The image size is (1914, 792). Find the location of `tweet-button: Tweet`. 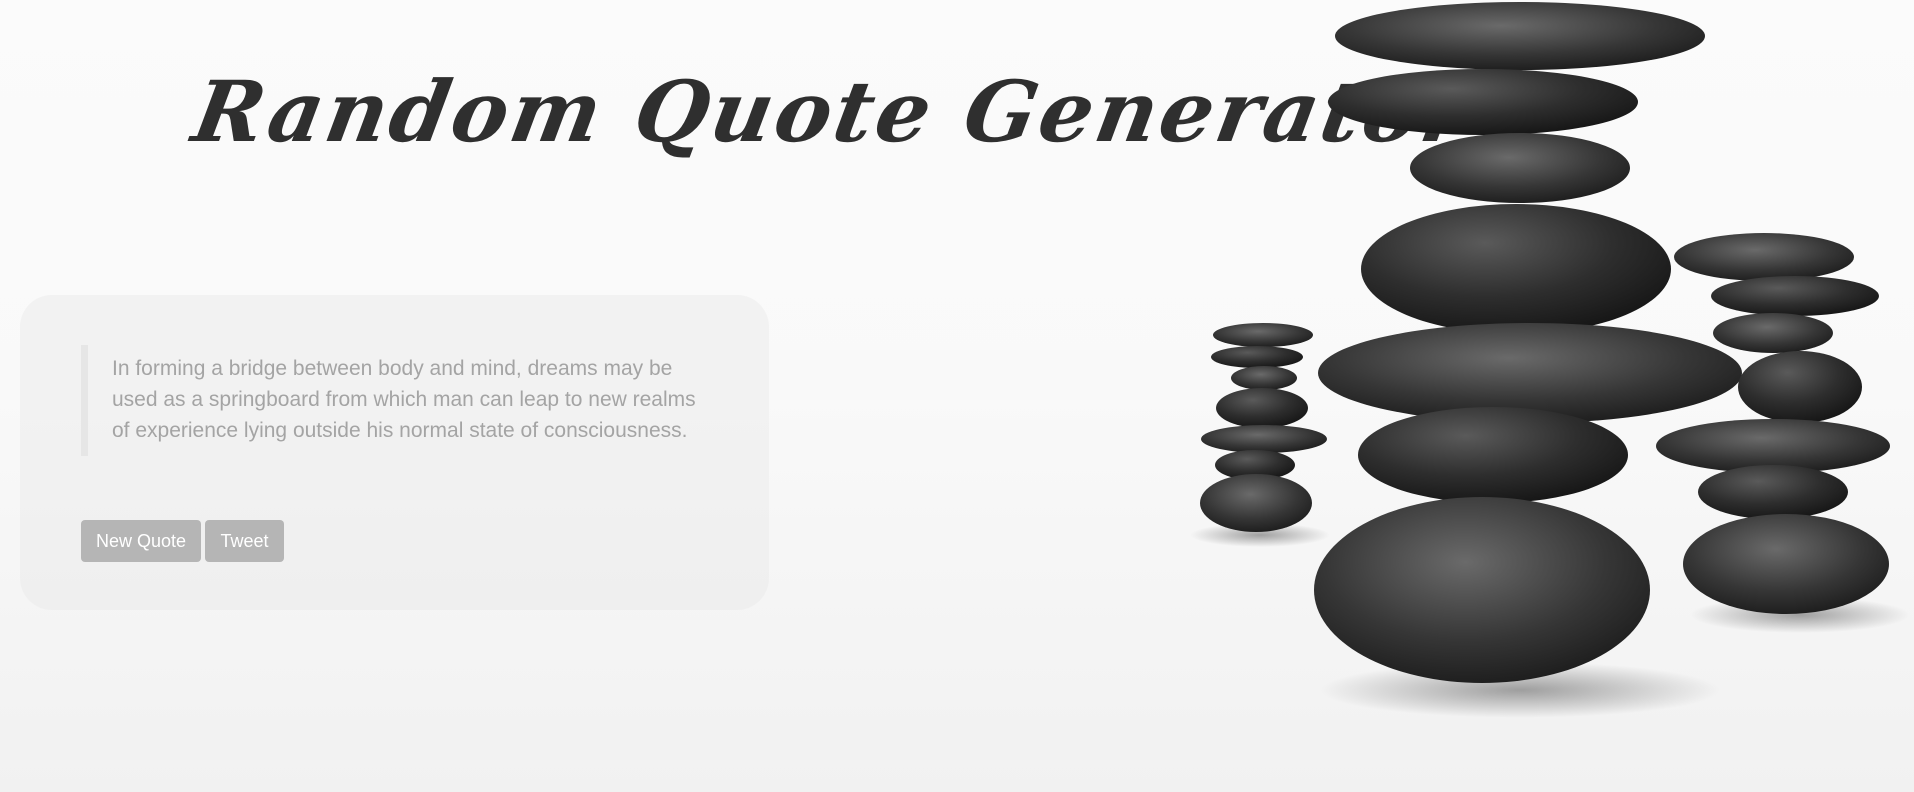

tweet-button: Tweet is located at coordinates (244, 541).